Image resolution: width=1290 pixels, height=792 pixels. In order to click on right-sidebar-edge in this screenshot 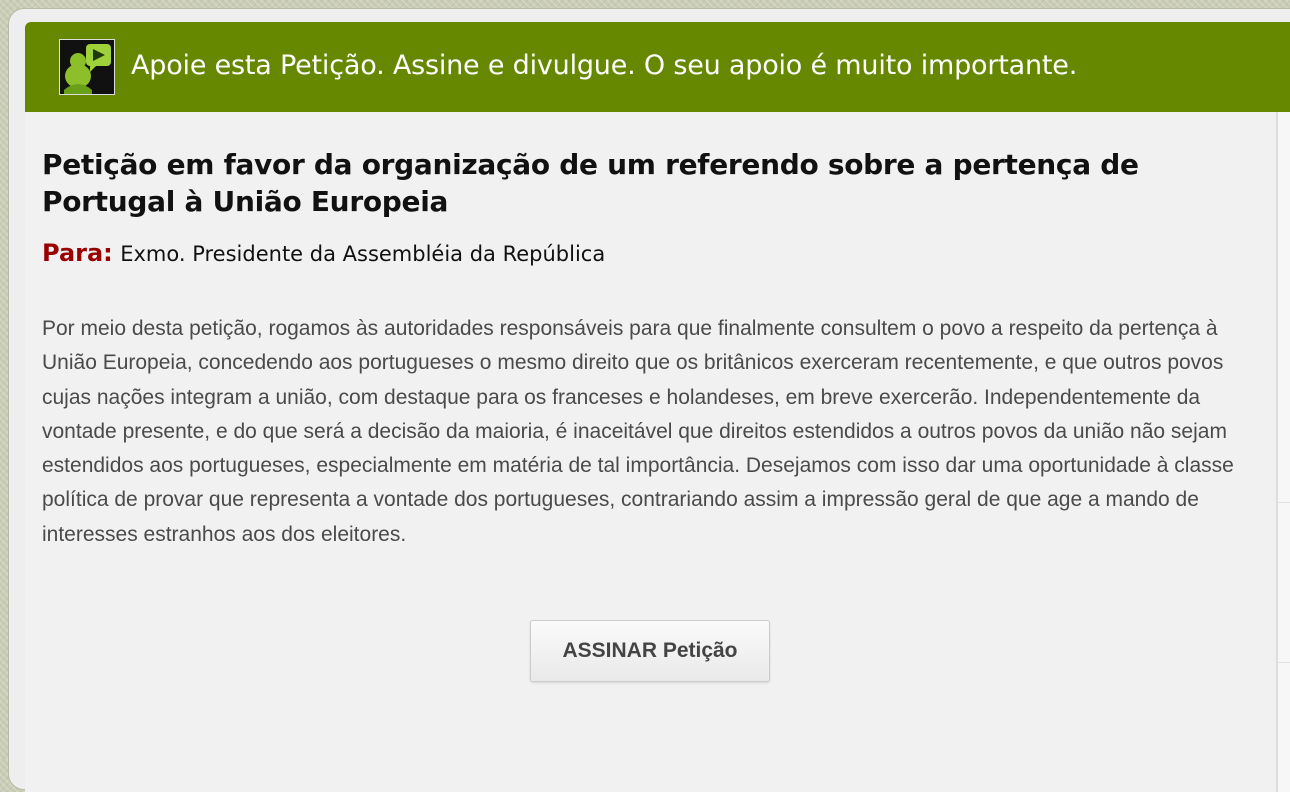, I will do `click(1283, 452)`.